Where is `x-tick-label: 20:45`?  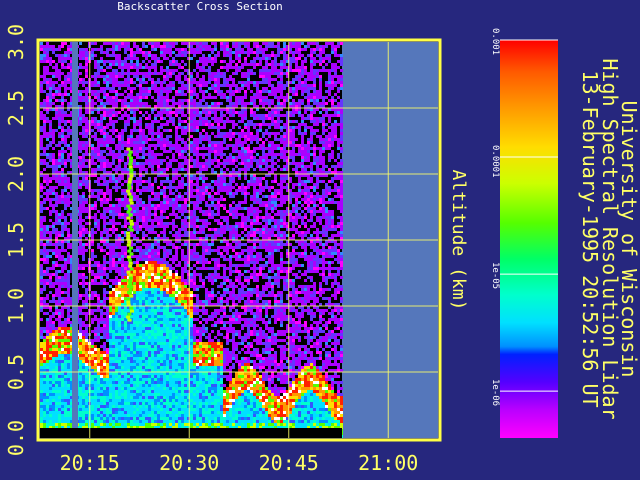 x-tick-label: 20:45 is located at coordinates (289, 463).